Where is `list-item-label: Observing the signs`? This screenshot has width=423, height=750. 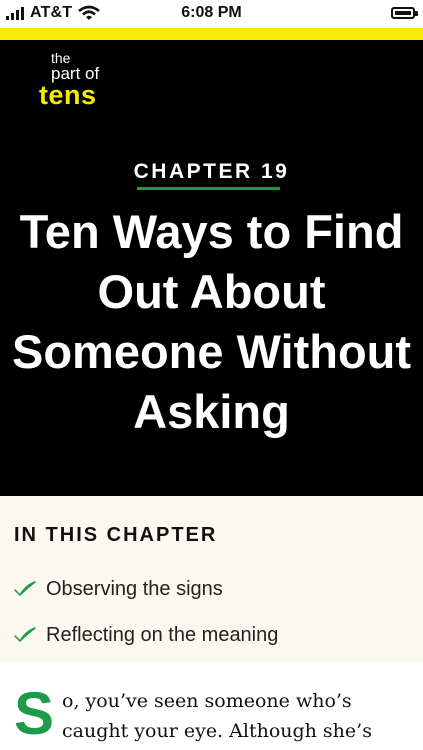
list-item-label: Observing the signs is located at coordinates (134, 588).